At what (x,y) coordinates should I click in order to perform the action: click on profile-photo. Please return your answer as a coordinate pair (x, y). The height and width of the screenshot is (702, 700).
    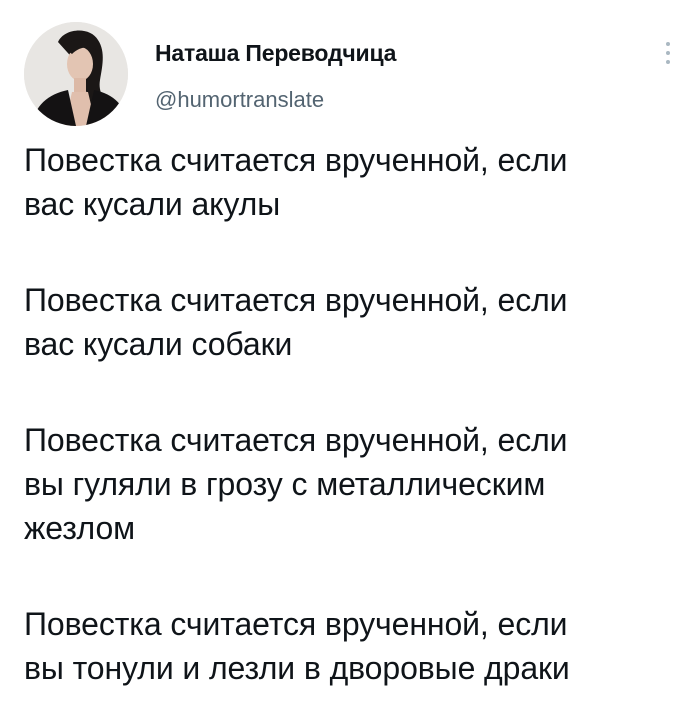
    Looking at the image, I should click on (76, 74).